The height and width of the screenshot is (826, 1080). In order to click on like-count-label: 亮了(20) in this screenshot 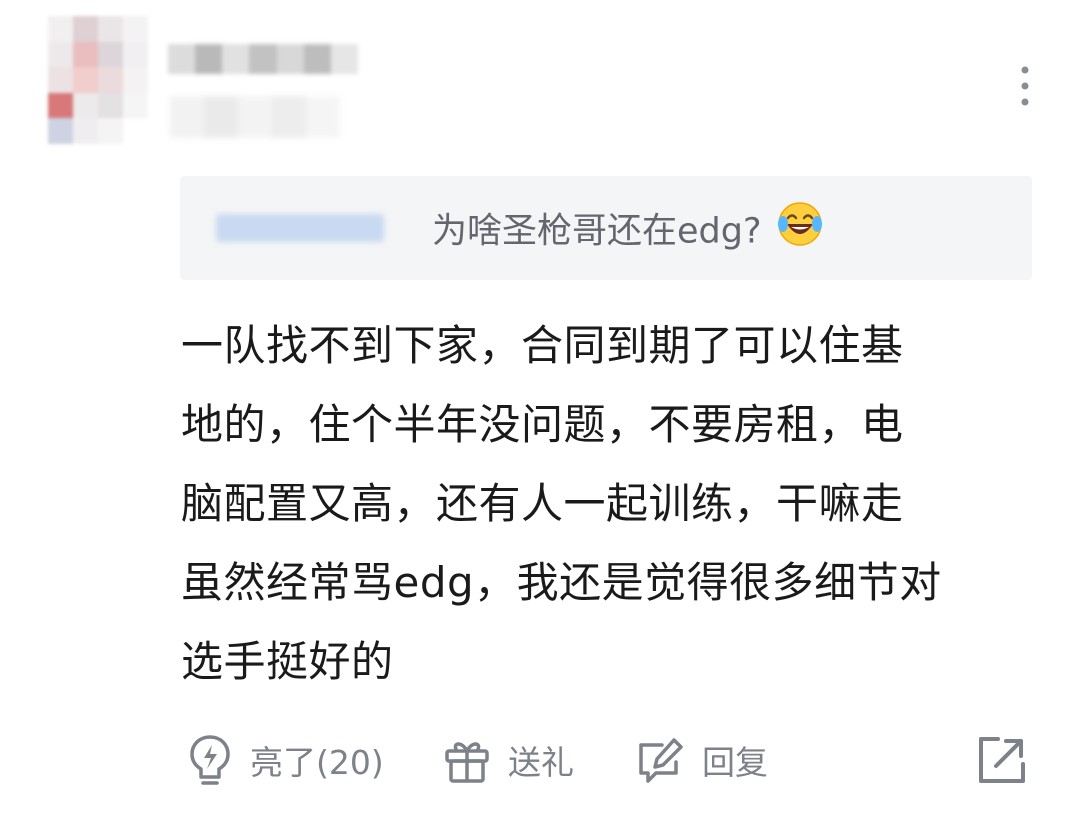, I will do `click(317, 762)`.